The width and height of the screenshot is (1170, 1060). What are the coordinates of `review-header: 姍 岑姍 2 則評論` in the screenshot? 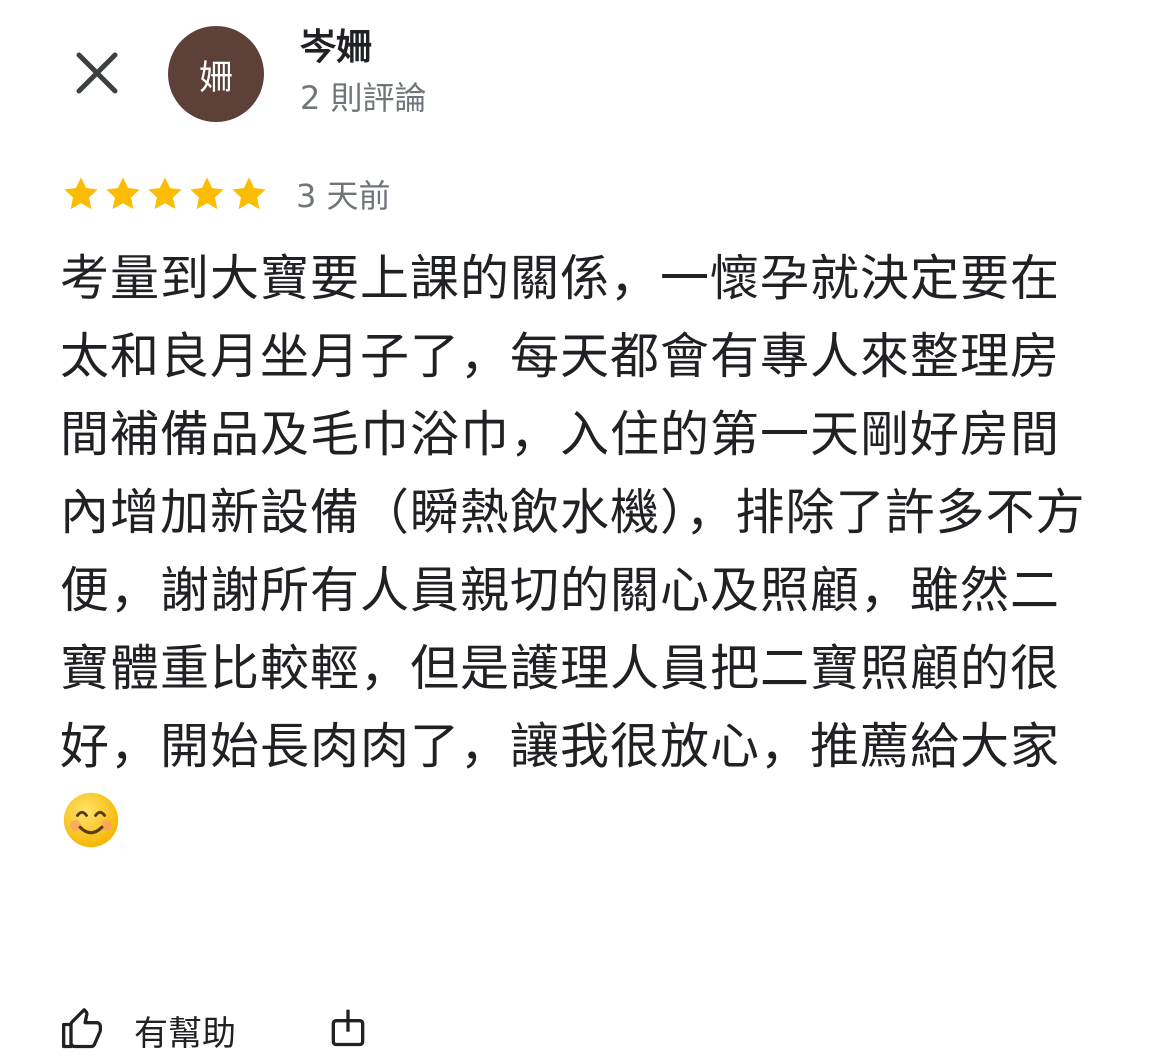 It's located at (585, 70).